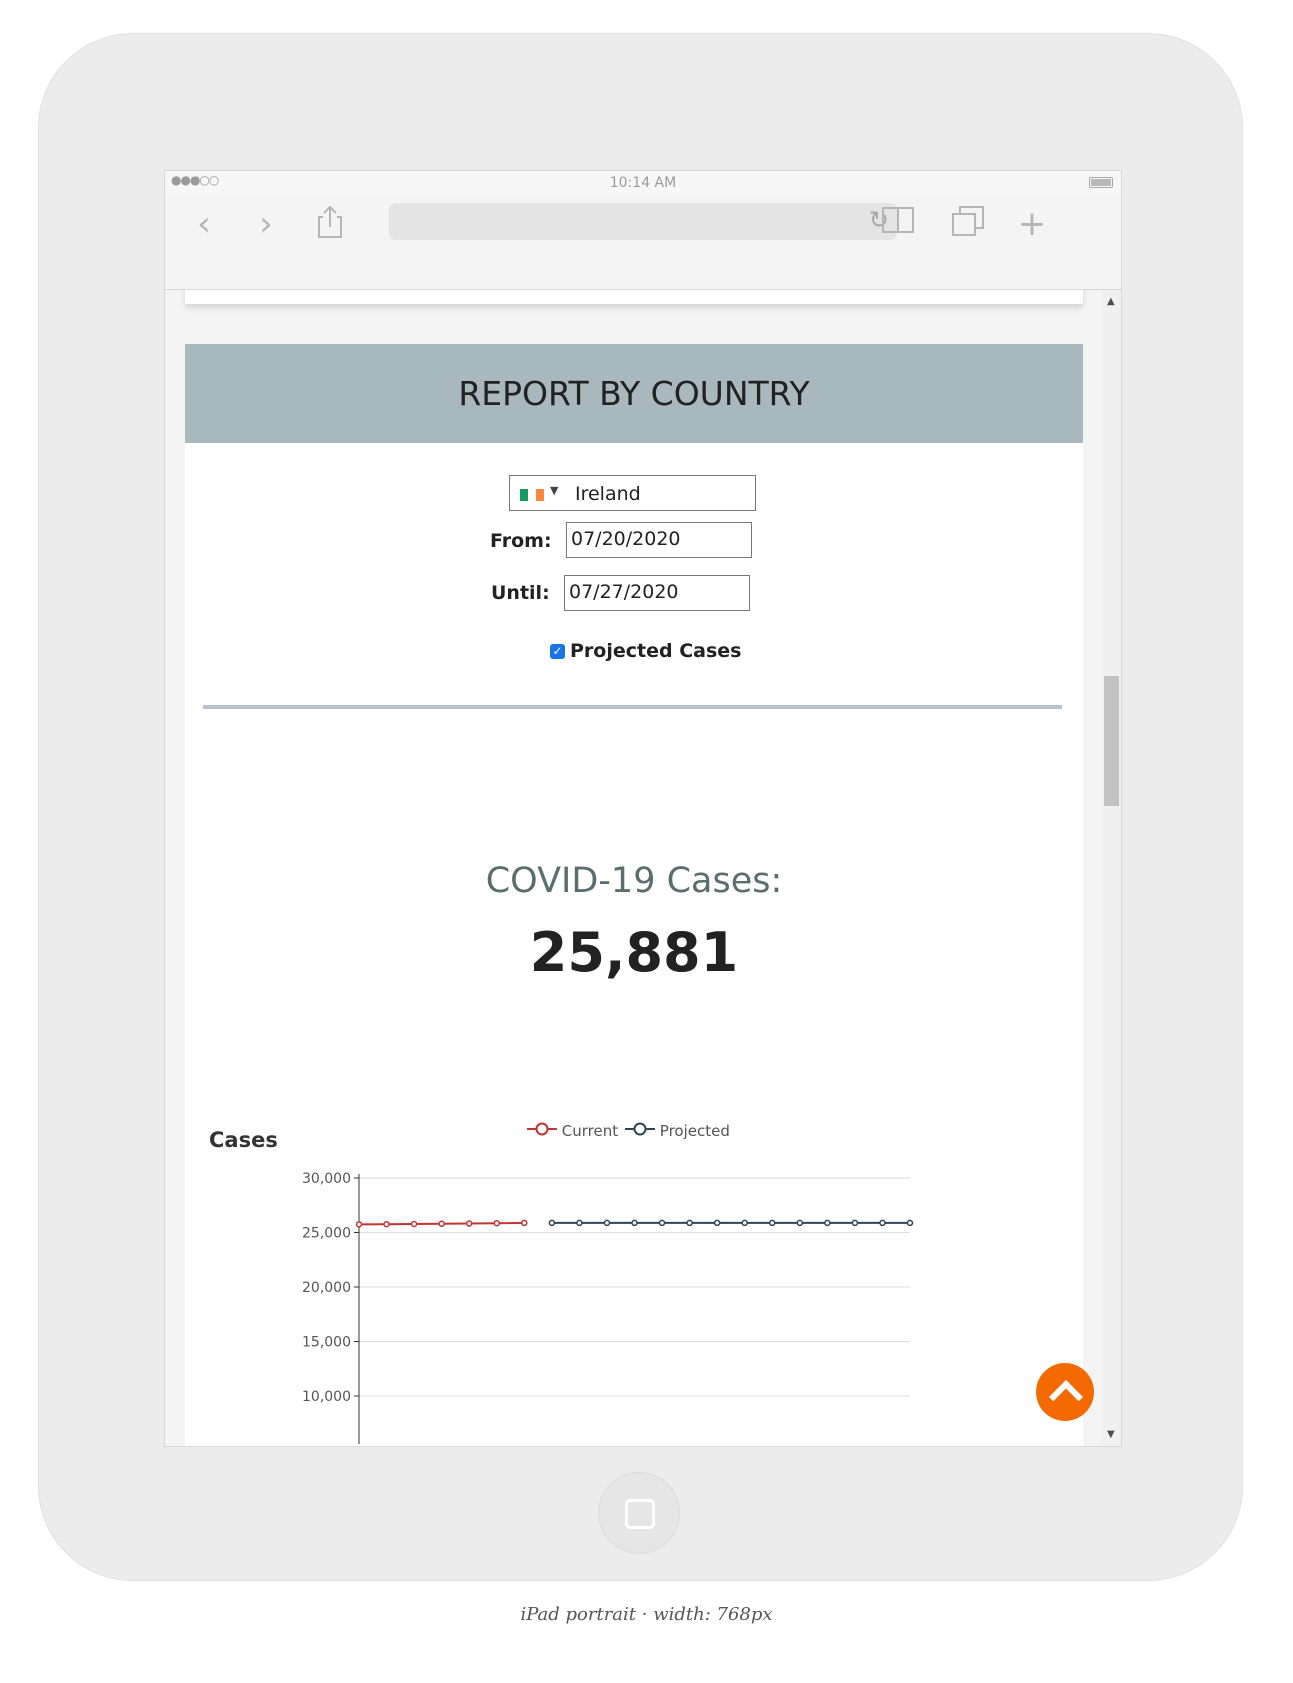  What do you see at coordinates (657, 593) in the screenshot?
I see `until-date-input: 07/27/2020` at bounding box center [657, 593].